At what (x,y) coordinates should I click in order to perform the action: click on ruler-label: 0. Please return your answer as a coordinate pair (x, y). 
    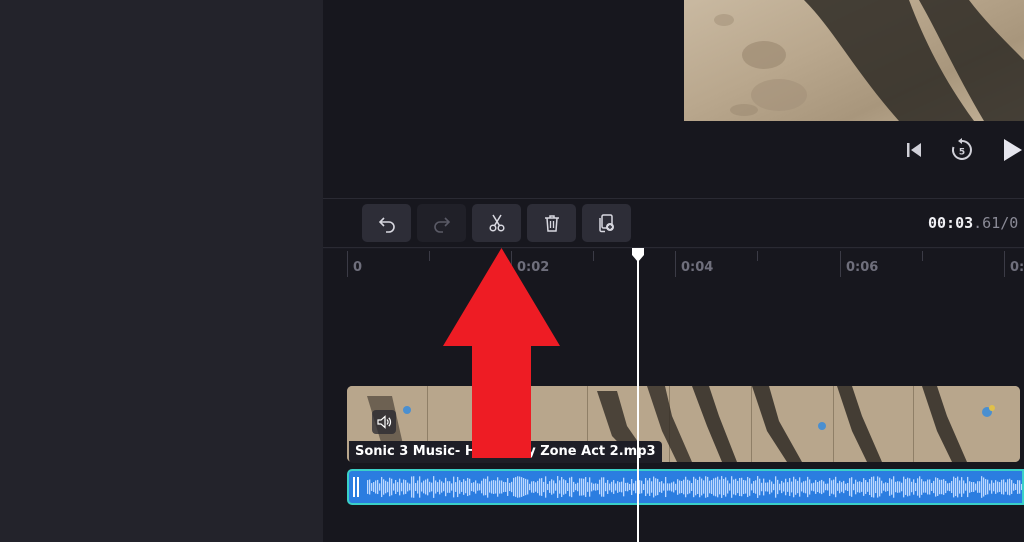
    Looking at the image, I should click on (358, 267).